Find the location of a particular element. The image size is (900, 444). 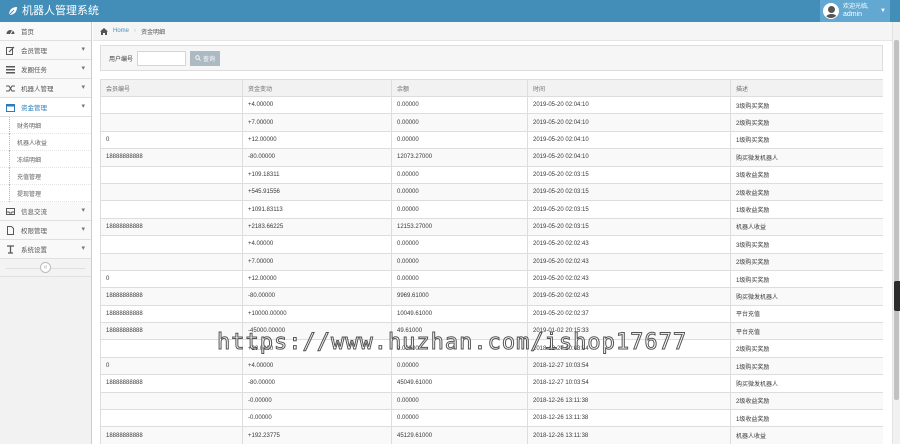

table-cell: 3级收益奖励 is located at coordinates (806, 174).